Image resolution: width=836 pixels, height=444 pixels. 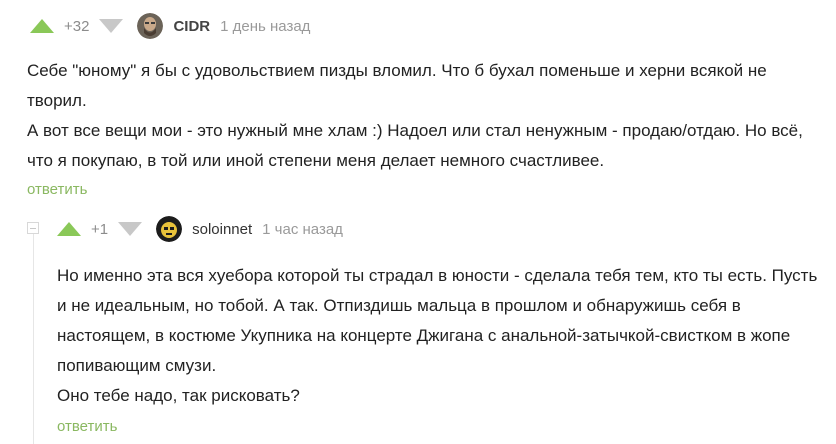 What do you see at coordinates (222, 229) in the screenshot?
I see `author-name: soloinnet` at bounding box center [222, 229].